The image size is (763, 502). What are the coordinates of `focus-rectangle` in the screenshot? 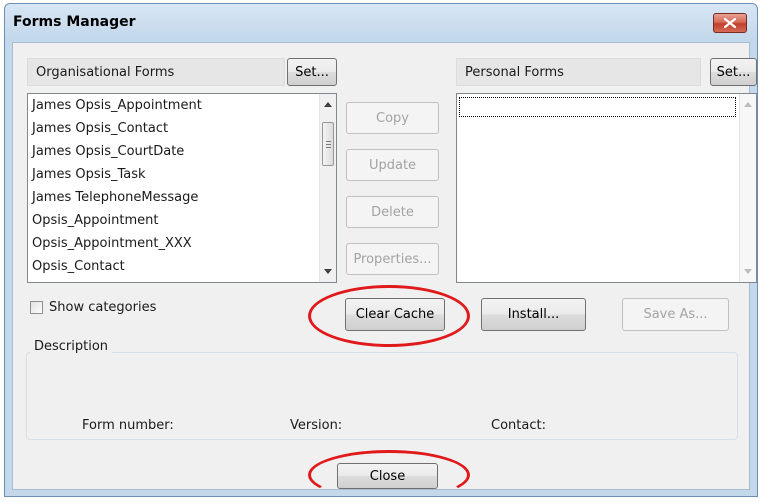 It's located at (597, 107).